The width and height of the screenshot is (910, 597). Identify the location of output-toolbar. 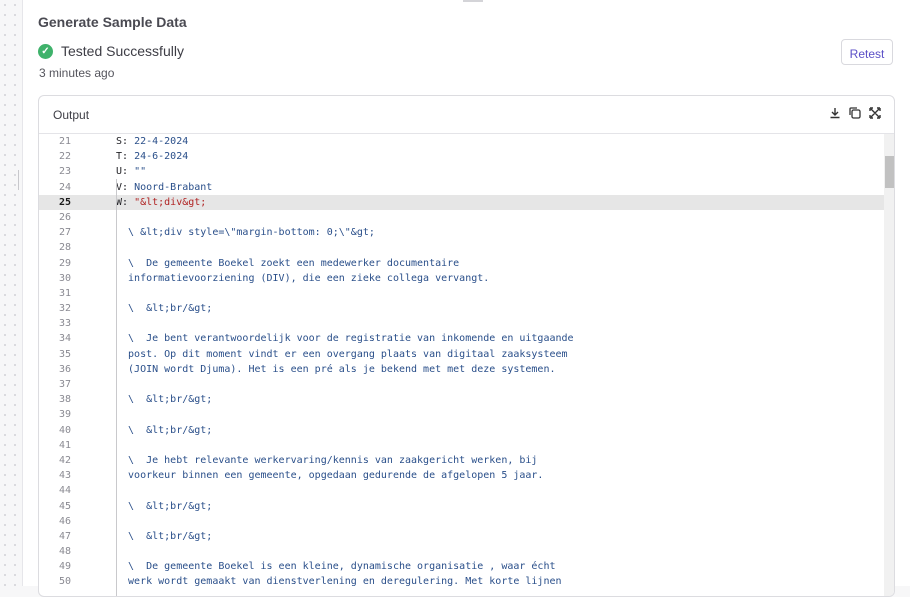
(855, 113).